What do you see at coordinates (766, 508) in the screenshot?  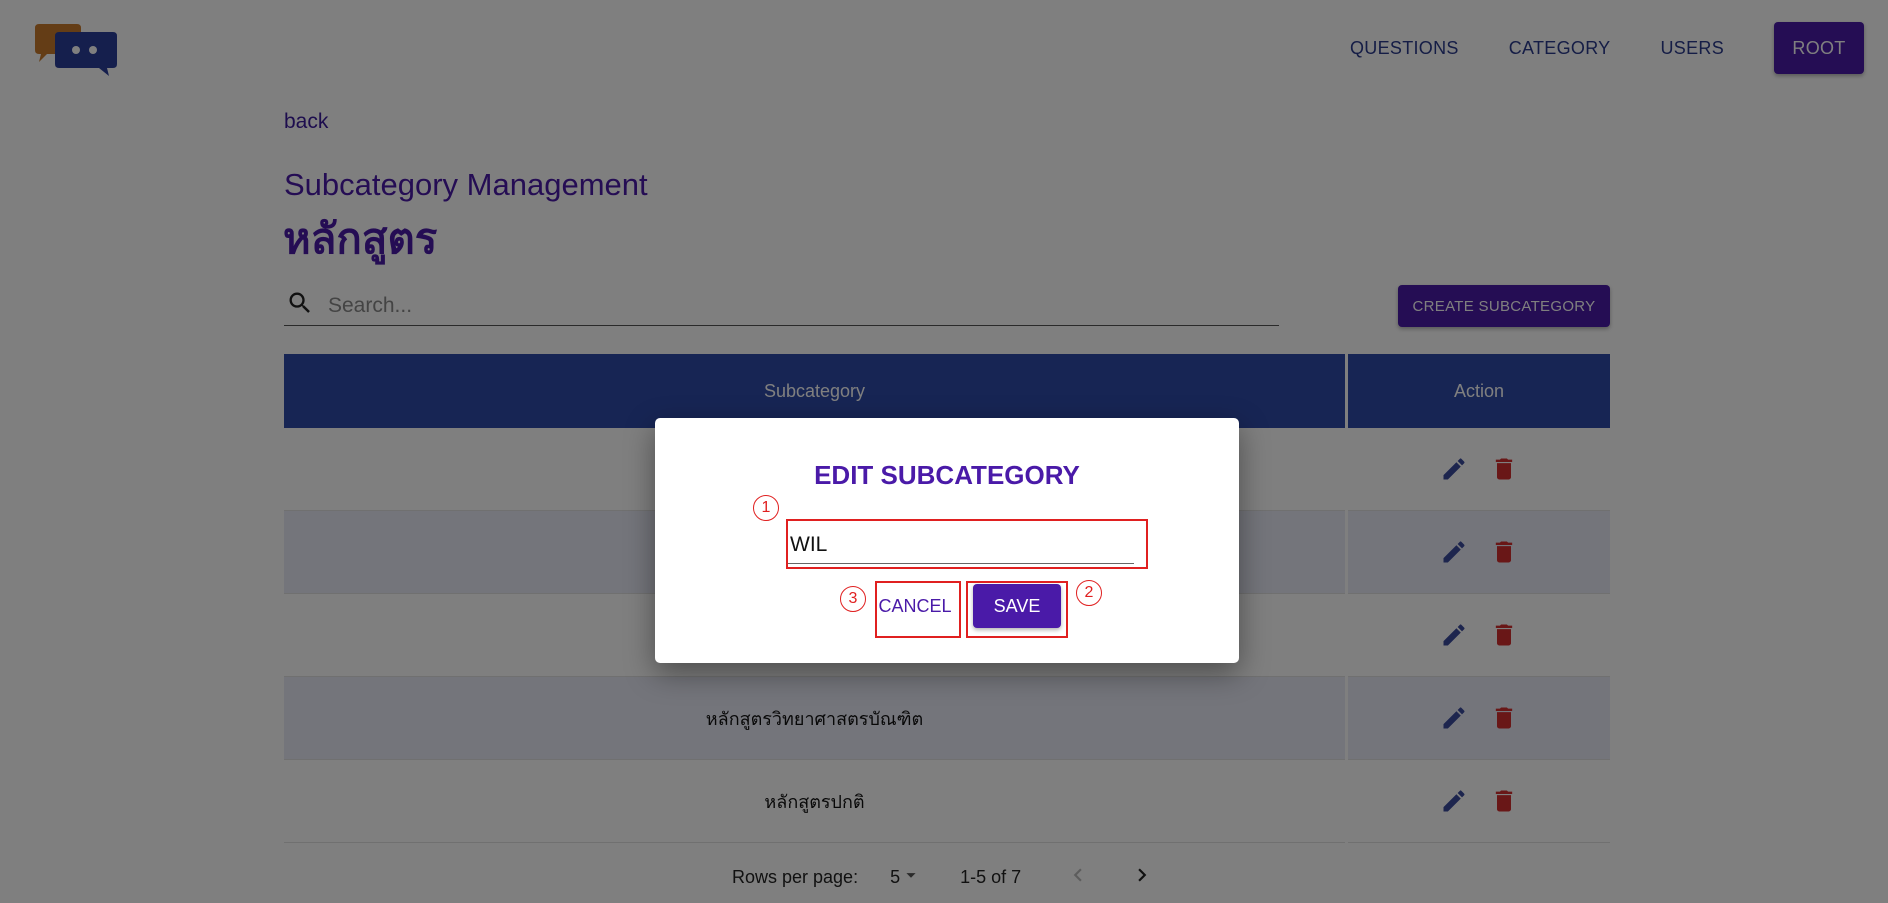 I see `annotation-number-1: 1` at bounding box center [766, 508].